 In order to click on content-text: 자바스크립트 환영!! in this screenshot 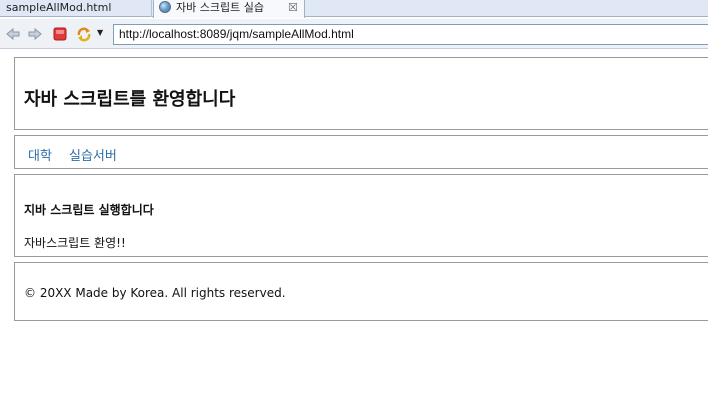, I will do `click(75, 243)`.